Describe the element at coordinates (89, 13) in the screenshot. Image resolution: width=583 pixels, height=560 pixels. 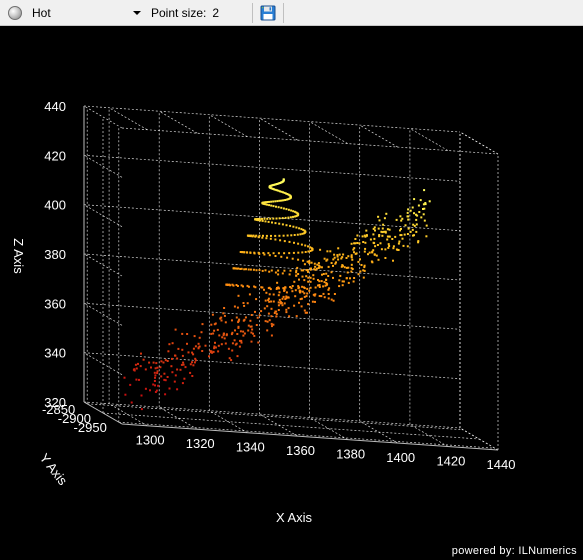
I see `colormap-select: Hot` at that location.